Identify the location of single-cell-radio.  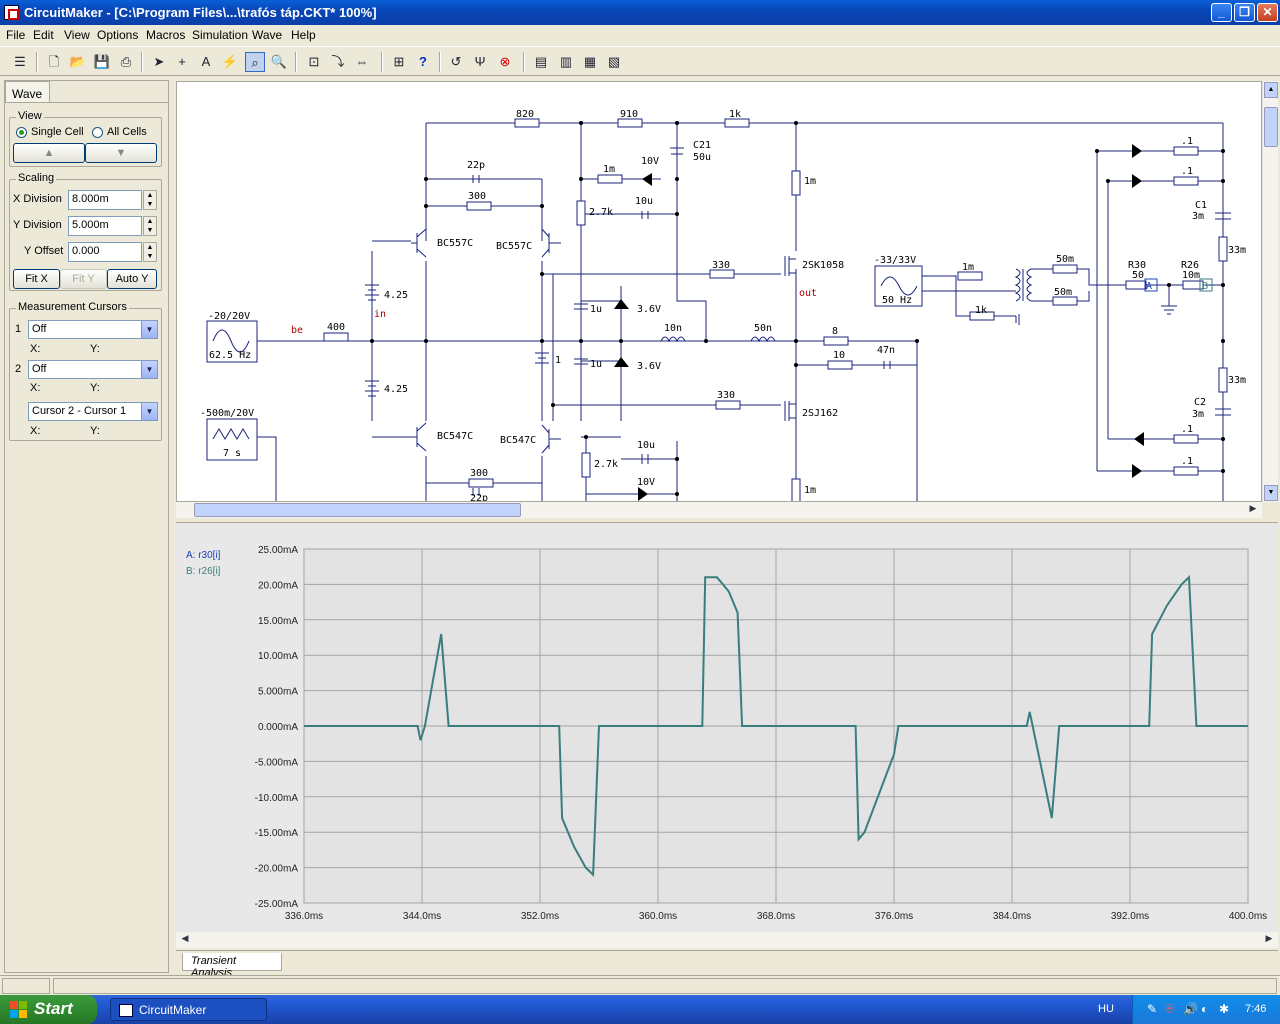
(21, 132).